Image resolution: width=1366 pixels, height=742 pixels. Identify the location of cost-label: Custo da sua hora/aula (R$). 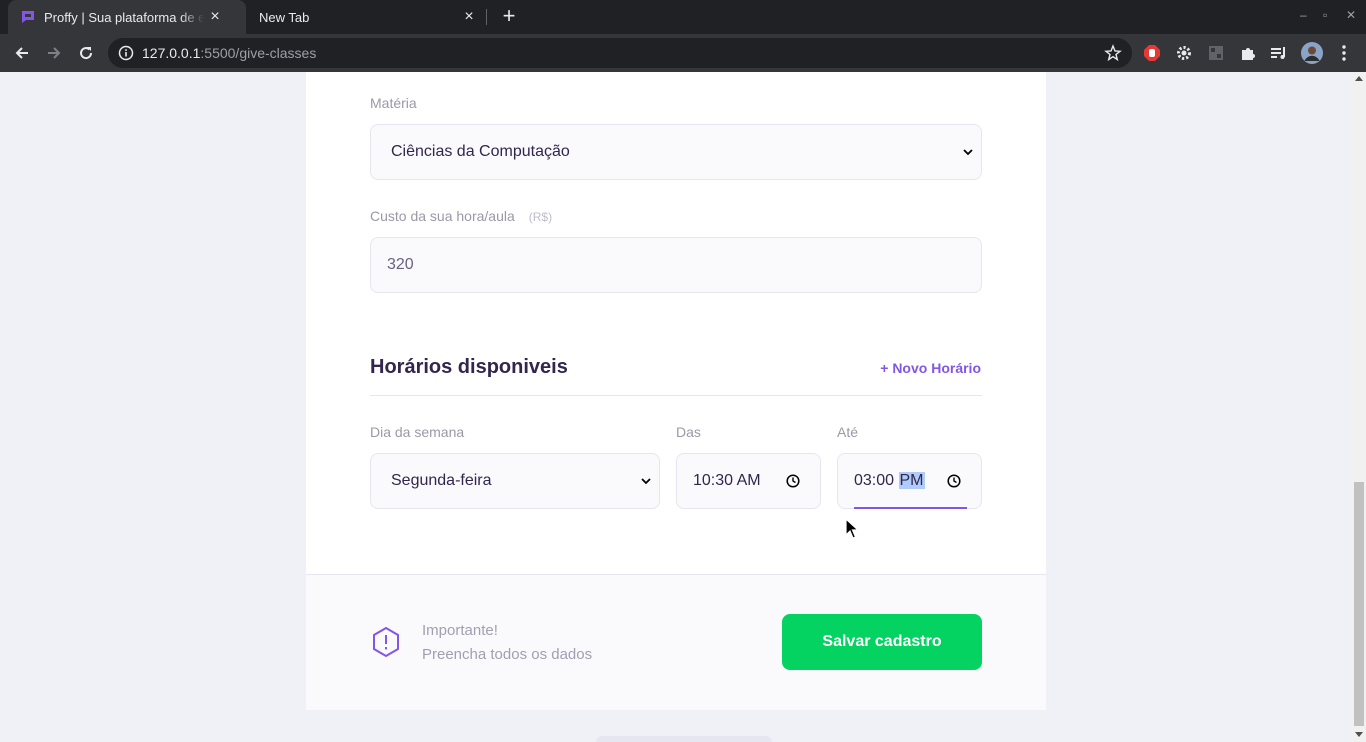
(461, 216).